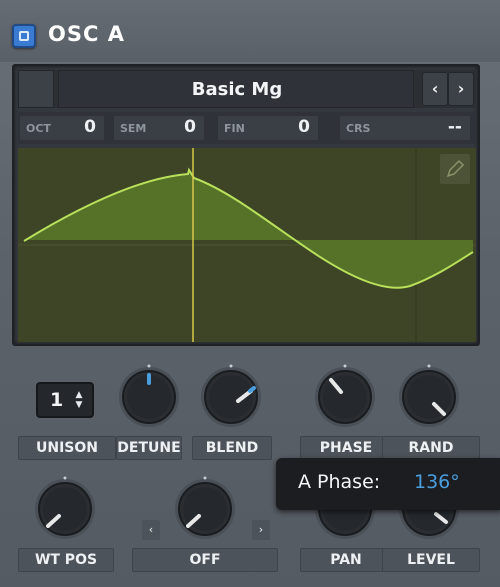  I want to click on warp-next-arrow-icon: ›, so click(261, 530).